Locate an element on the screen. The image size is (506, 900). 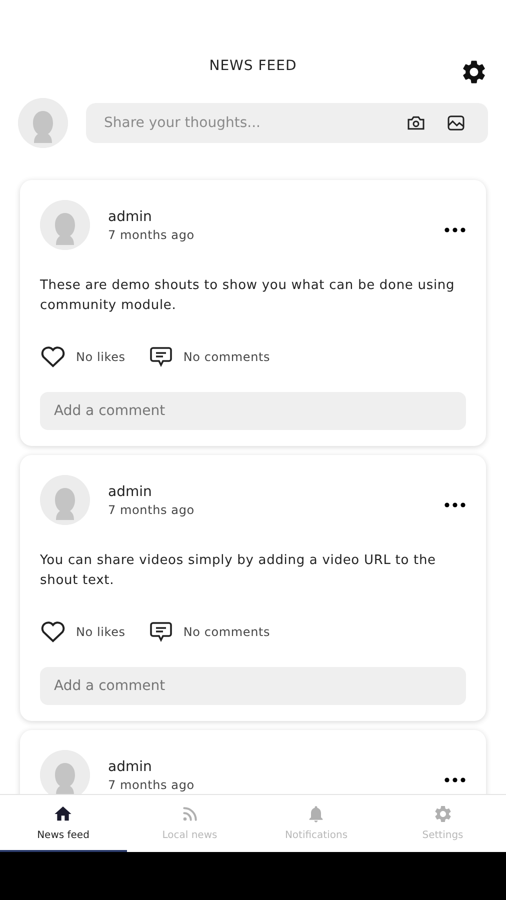
page-title: NEWS FEED is located at coordinates (253, 66).